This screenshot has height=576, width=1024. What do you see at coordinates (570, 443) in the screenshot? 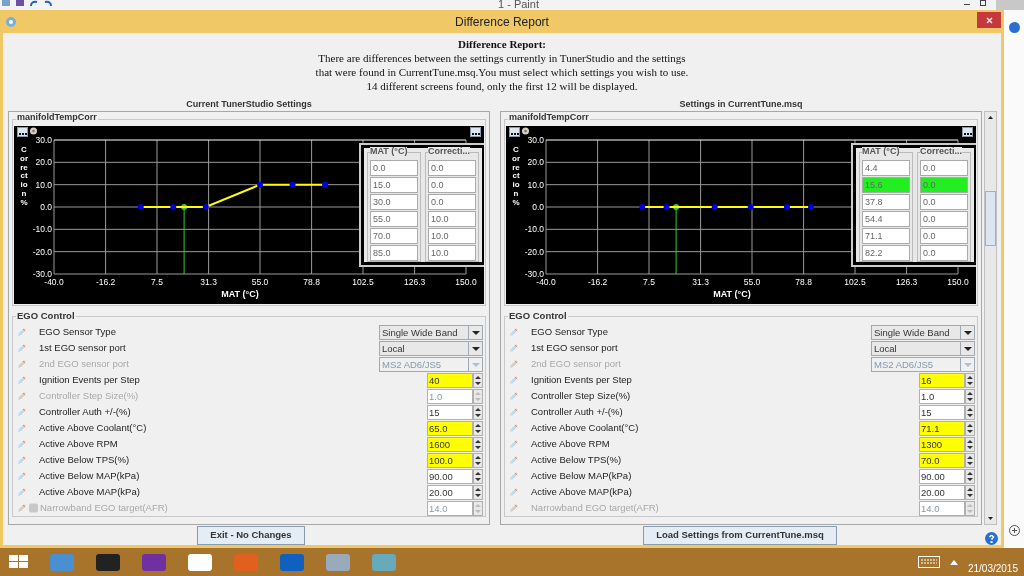
I see `setting-label: Active Above RPM` at bounding box center [570, 443].